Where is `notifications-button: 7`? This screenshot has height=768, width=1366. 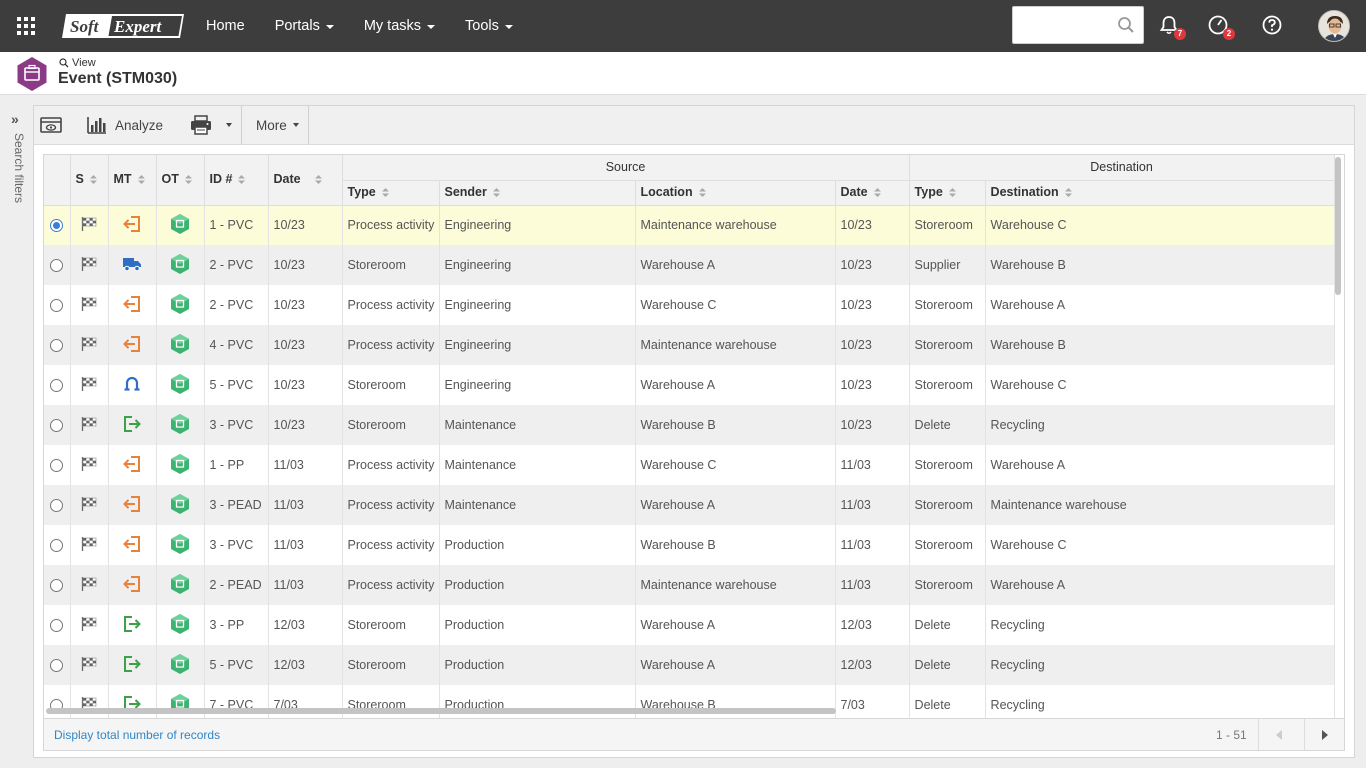
notifications-button: 7 is located at coordinates (1172, 27).